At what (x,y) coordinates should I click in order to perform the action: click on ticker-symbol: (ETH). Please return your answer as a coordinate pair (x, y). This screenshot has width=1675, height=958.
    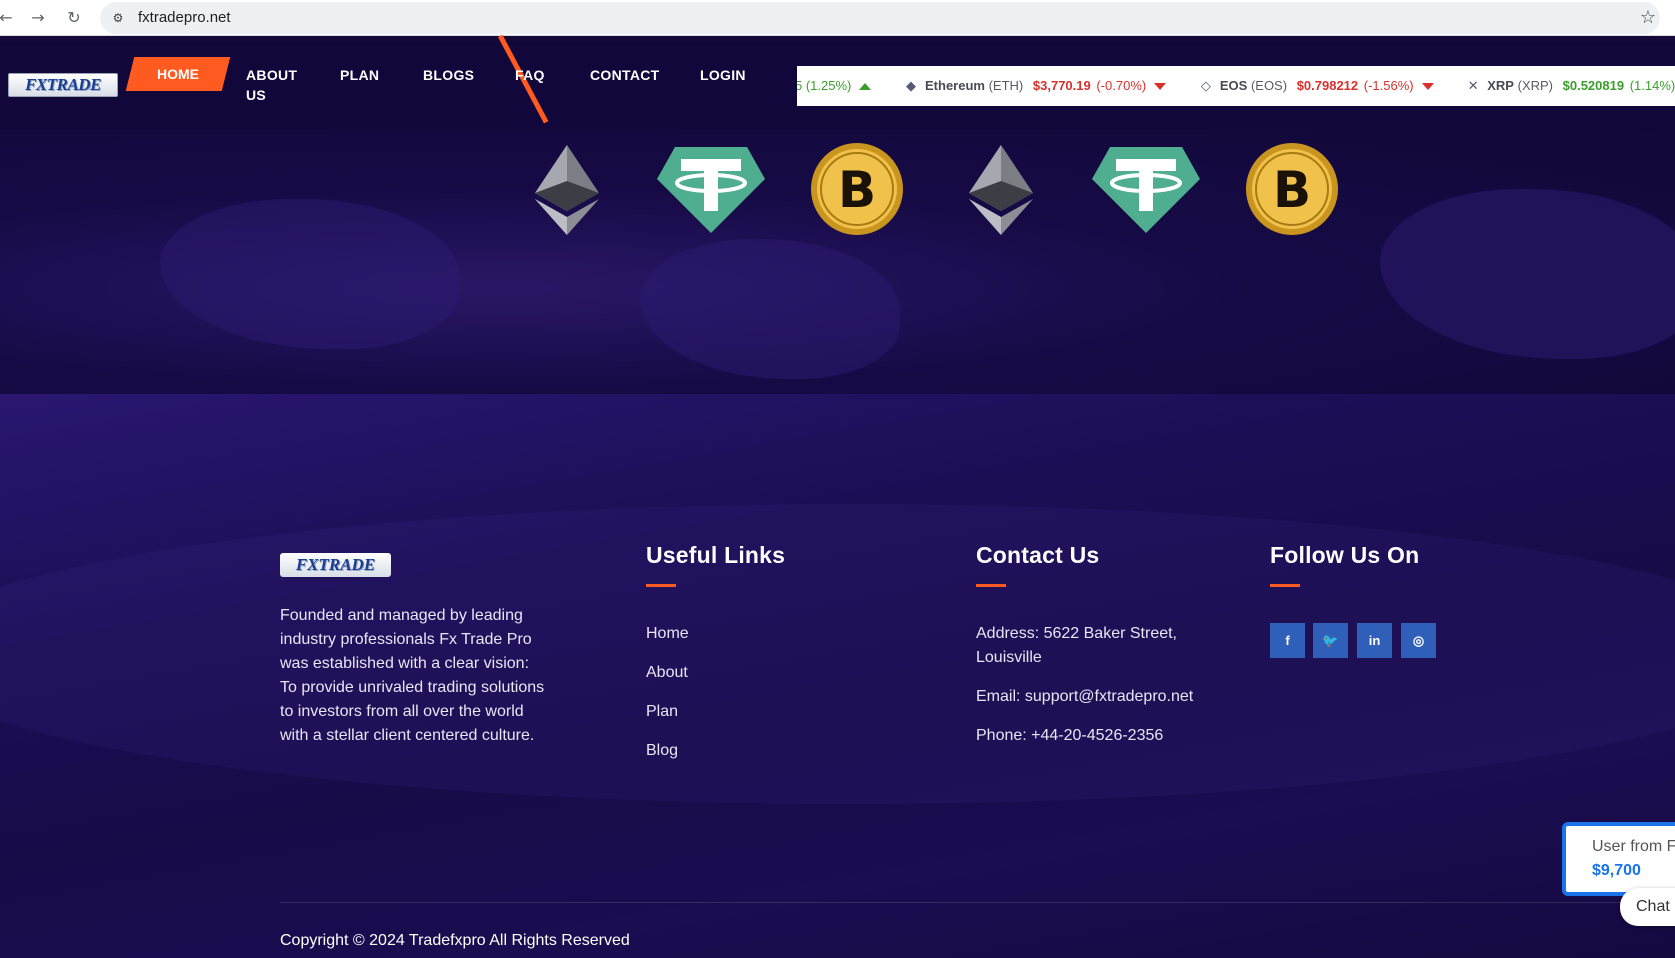
    Looking at the image, I should click on (1006, 85).